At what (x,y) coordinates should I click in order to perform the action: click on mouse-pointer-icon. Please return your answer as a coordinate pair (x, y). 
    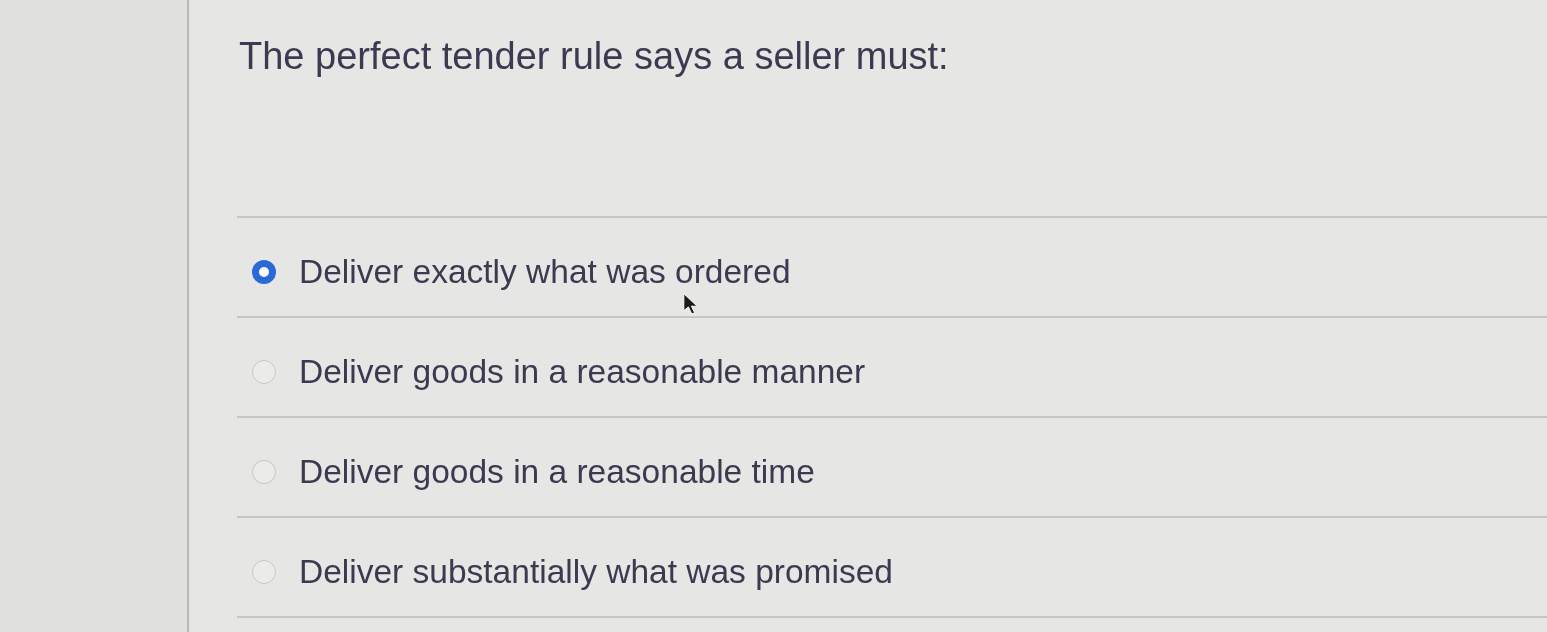
    Looking at the image, I should click on (690, 304).